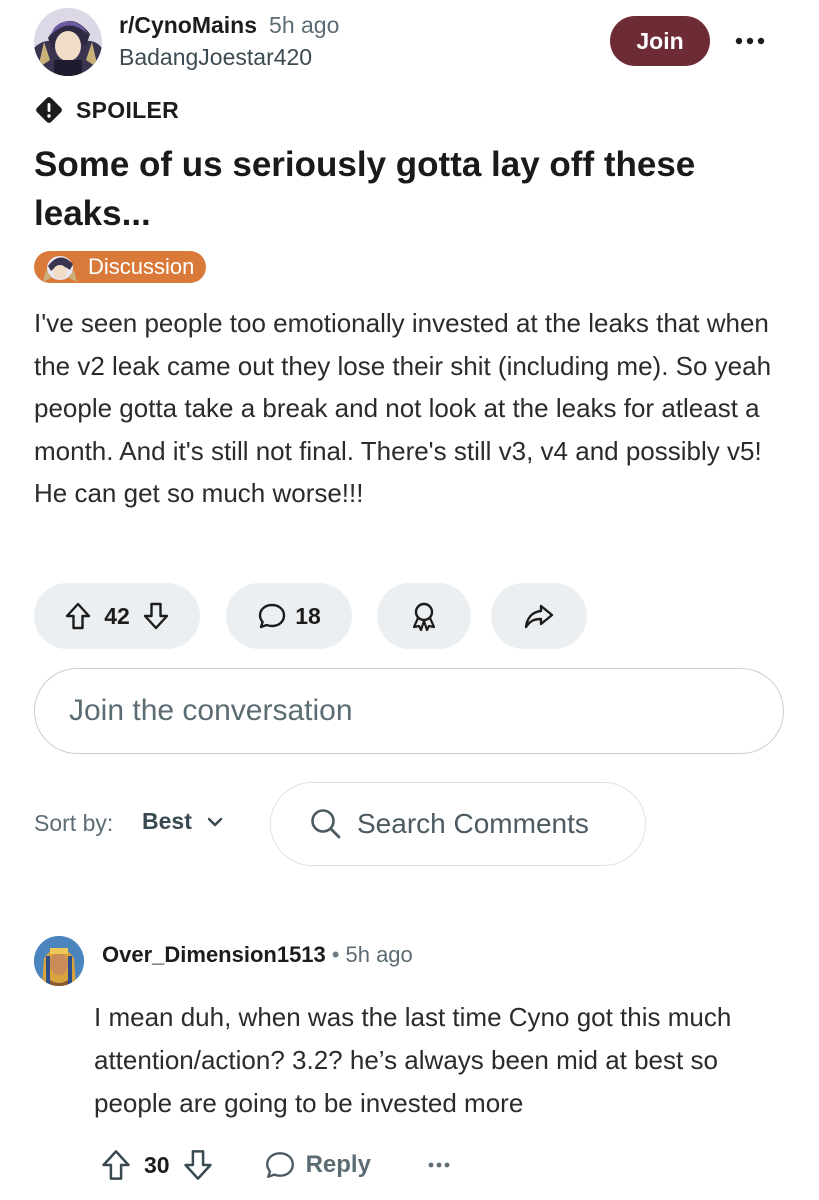 Image resolution: width=819 pixels, height=1200 pixels. What do you see at coordinates (214, 954) in the screenshot?
I see `comment-username: Over_Dimension1513` at bounding box center [214, 954].